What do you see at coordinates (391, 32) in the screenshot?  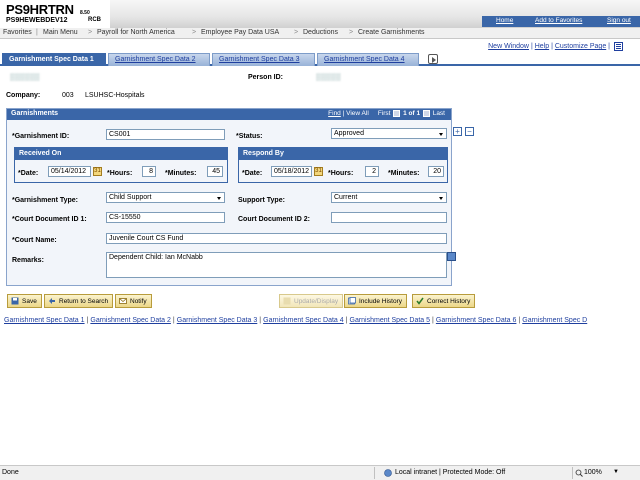 I see `breadcrumb-create-garnishments: Create Garnishments` at bounding box center [391, 32].